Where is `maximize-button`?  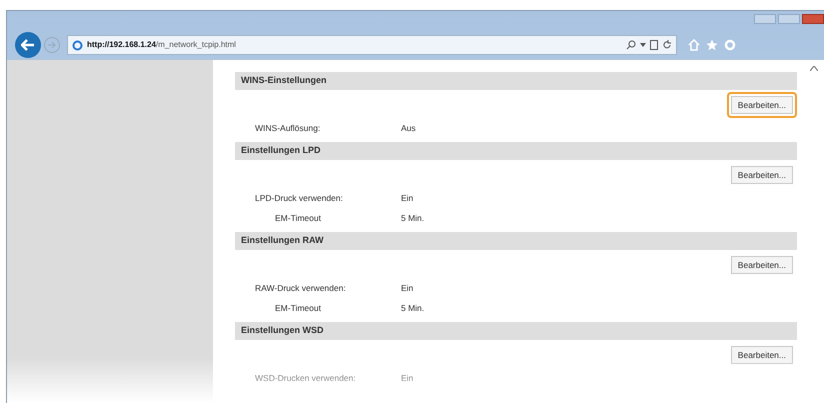 maximize-button is located at coordinates (789, 19).